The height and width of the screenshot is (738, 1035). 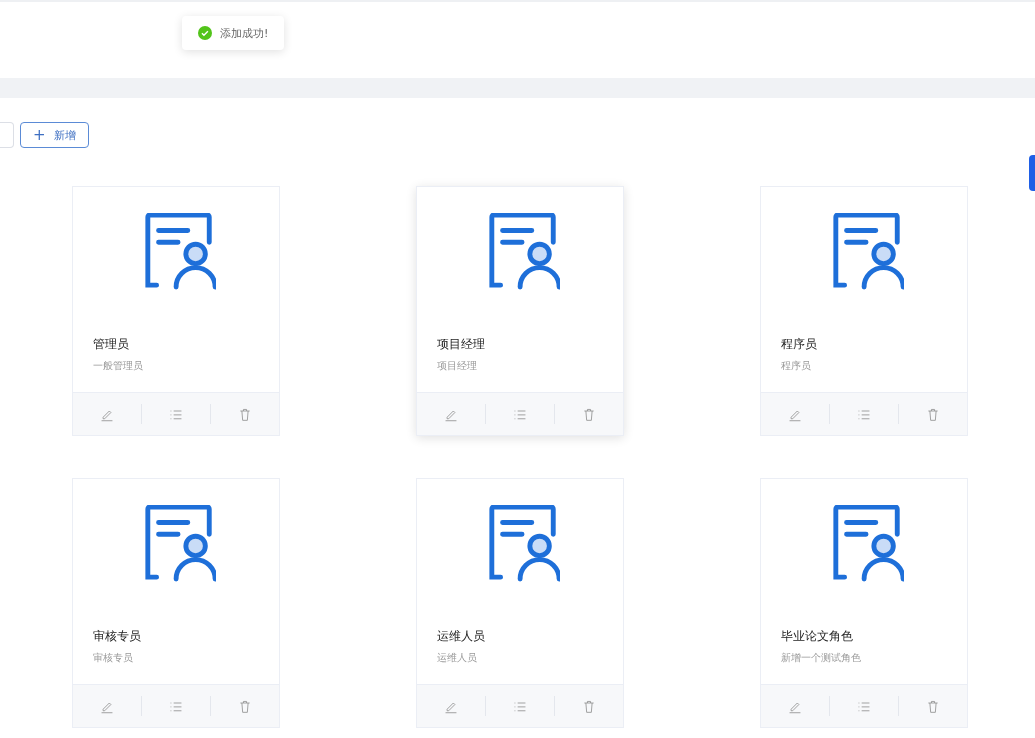 I want to click on role-description: 项目经理, so click(x=457, y=366).